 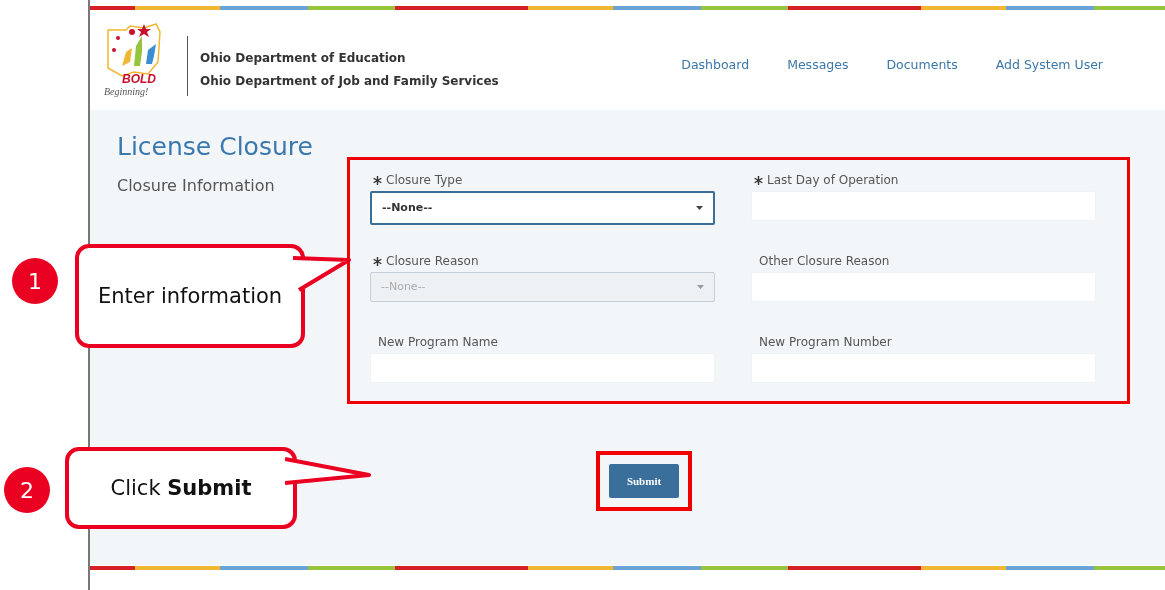 I want to click on agency-name: Ohio Department of Job and Family Services, so click(x=349, y=81).